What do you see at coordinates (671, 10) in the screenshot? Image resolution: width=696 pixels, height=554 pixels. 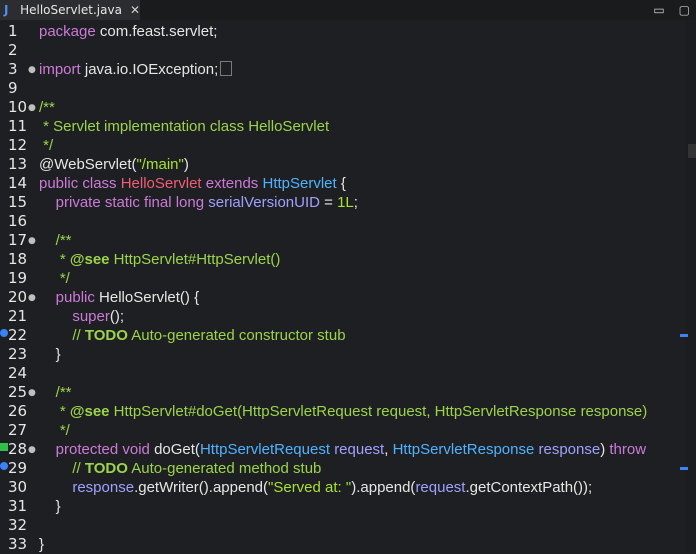 I see `window-controls: ▭ ▢` at bounding box center [671, 10].